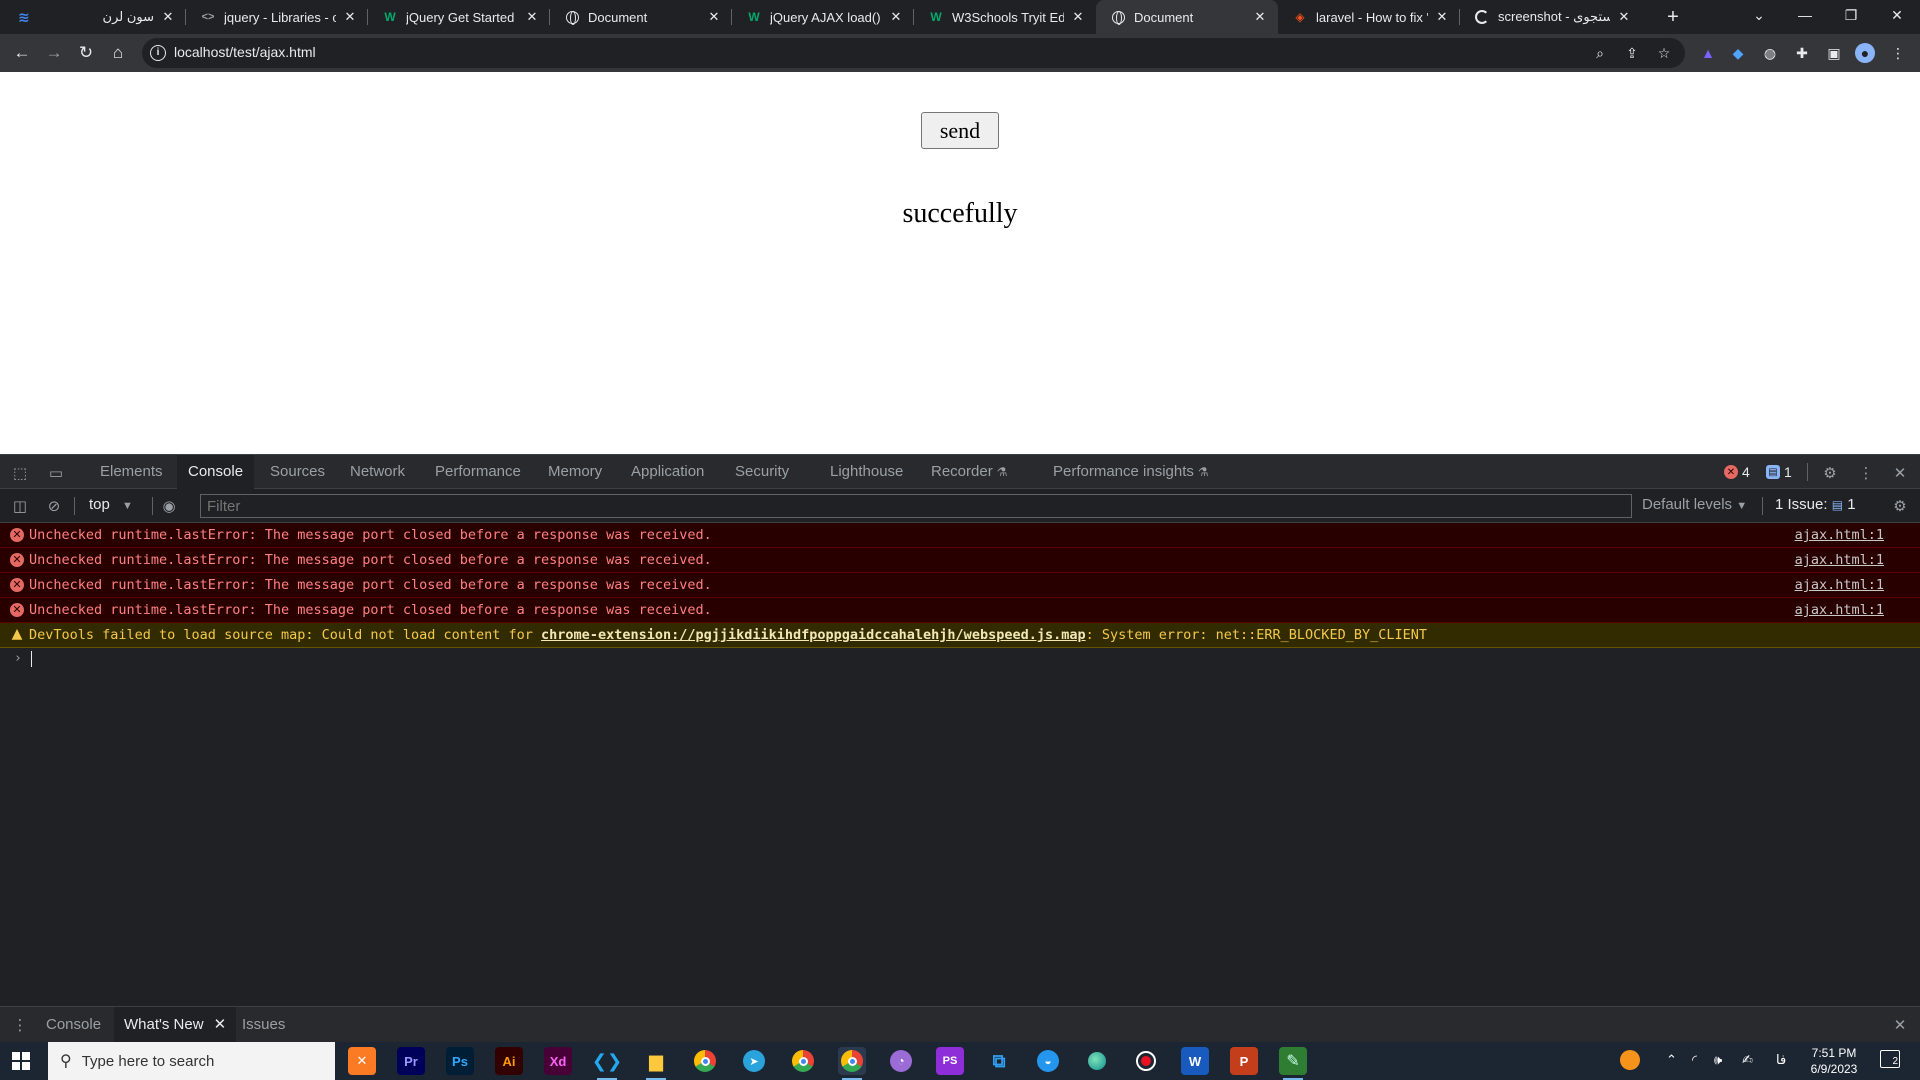  I want to click on chrome-profile-icon, so click(803, 1061).